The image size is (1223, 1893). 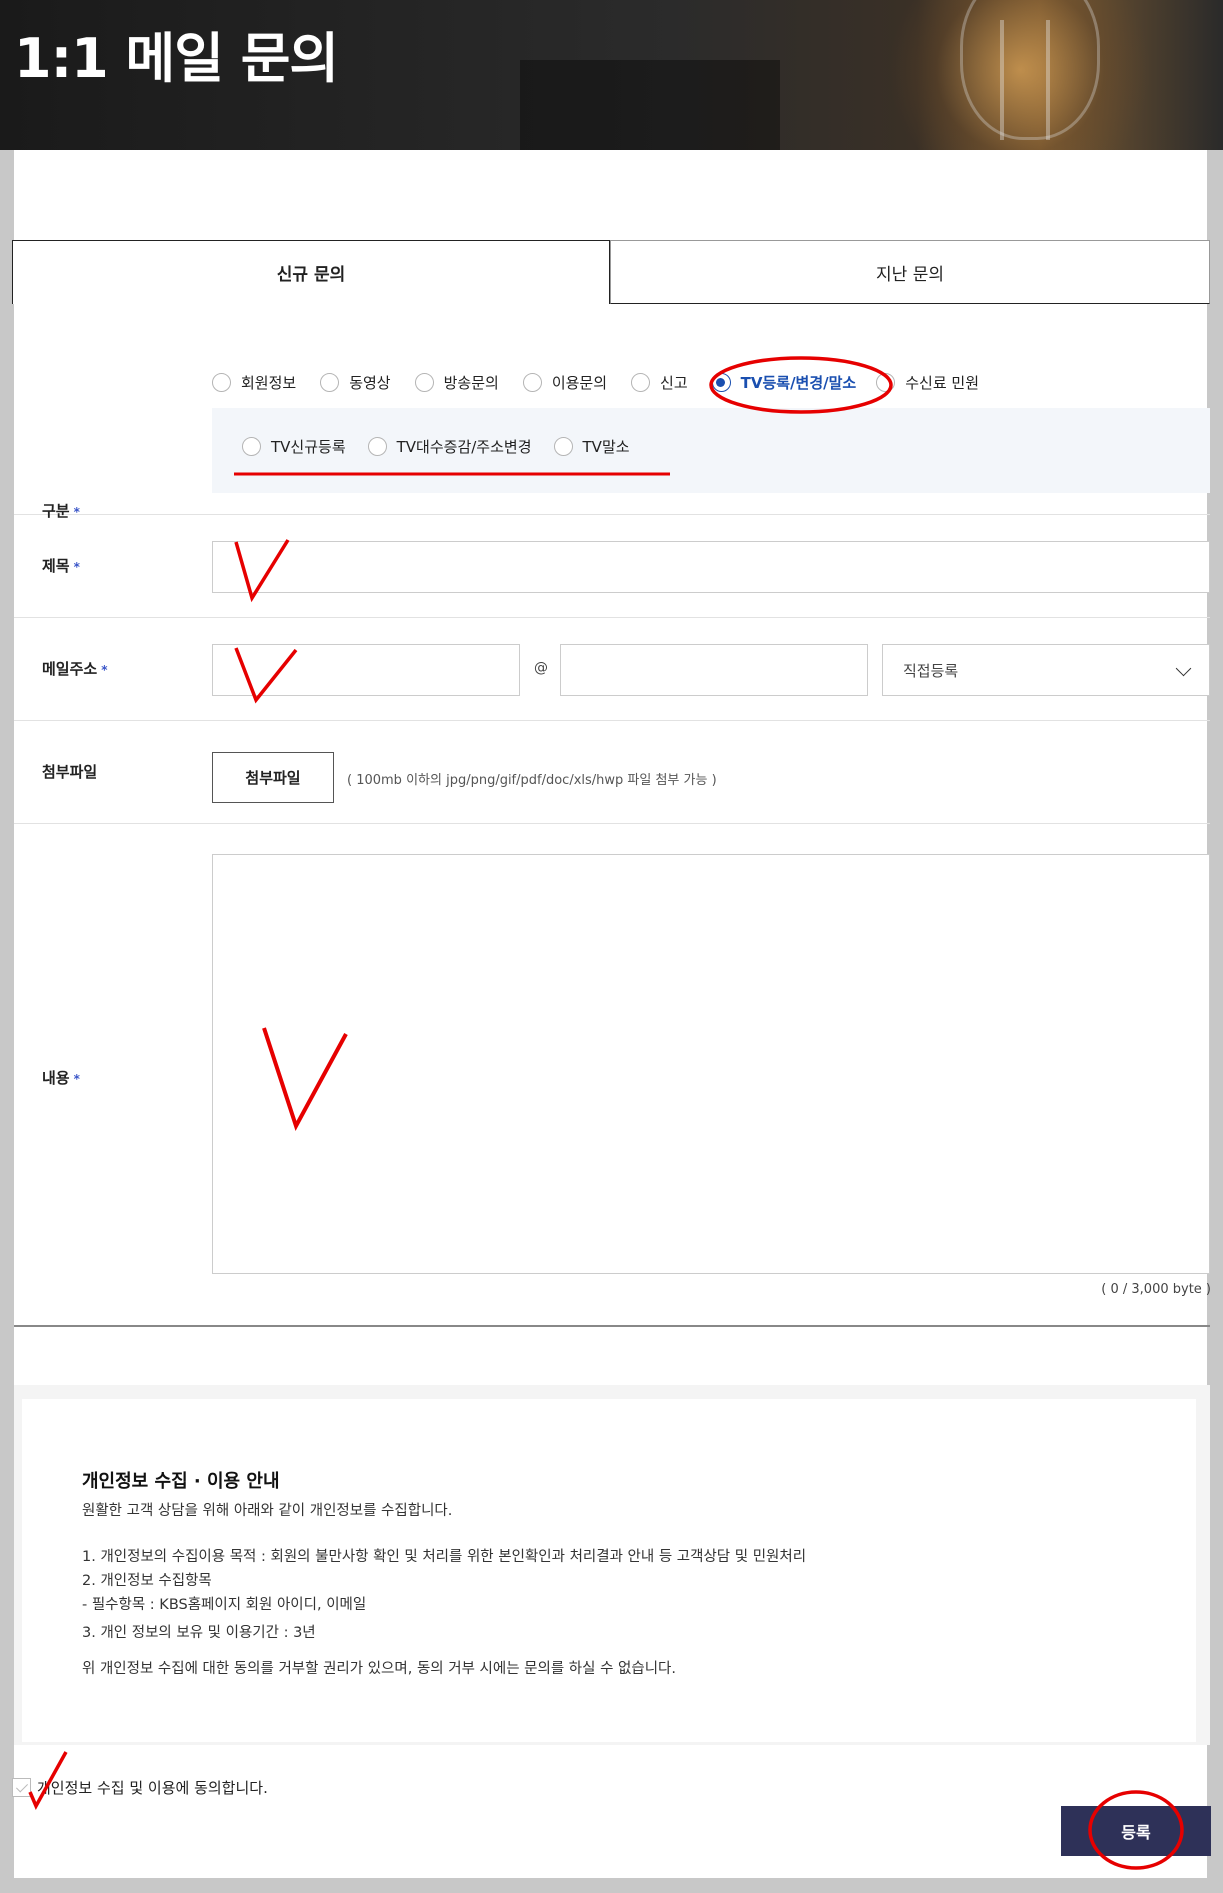 I want to click on radio-tv-change: TV대수증감/주소변경, so click(x=449, y=446).